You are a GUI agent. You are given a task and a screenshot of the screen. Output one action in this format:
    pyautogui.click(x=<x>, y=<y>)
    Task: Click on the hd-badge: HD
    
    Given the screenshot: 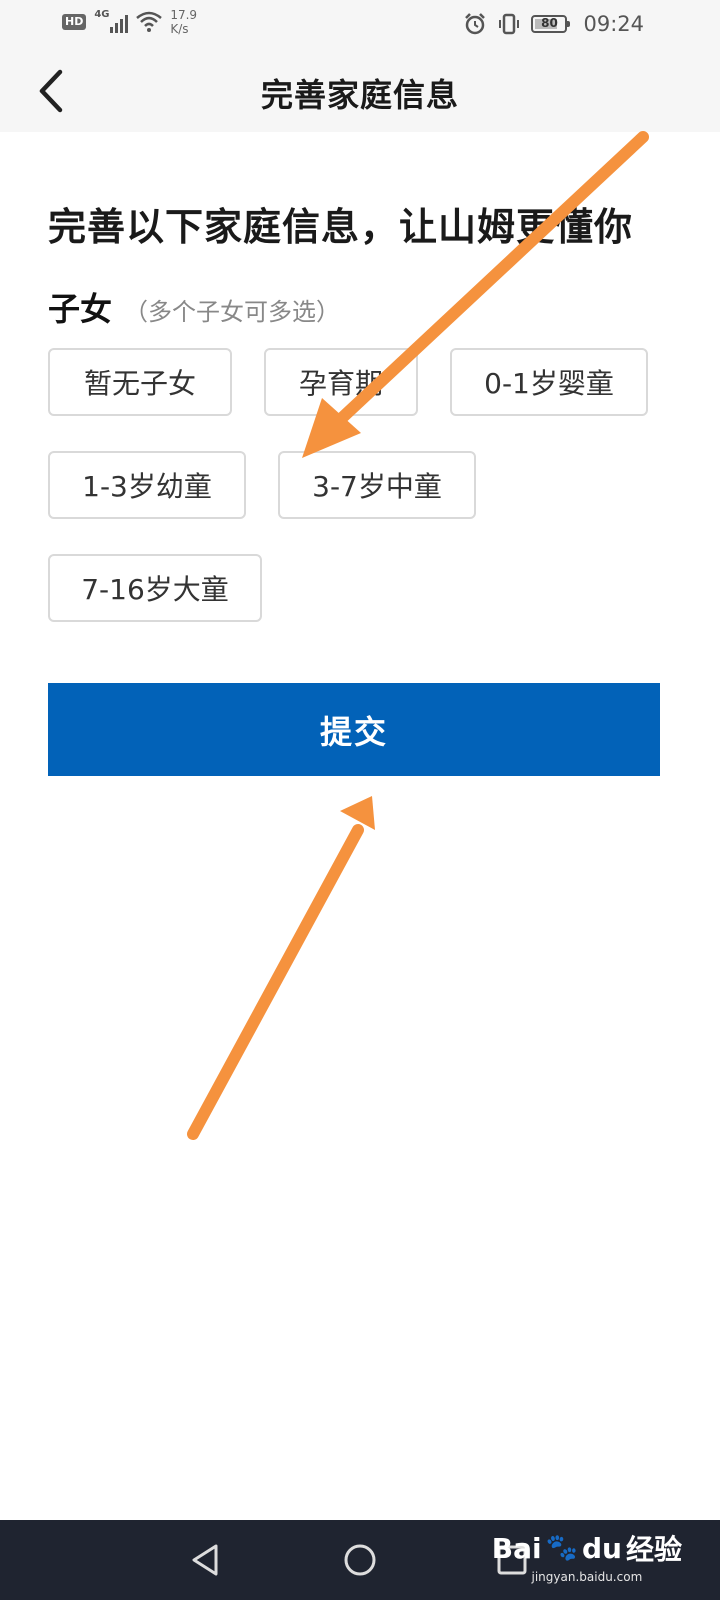 What is the action you would take?
    pyautogui.click(x=74, y=22)
    